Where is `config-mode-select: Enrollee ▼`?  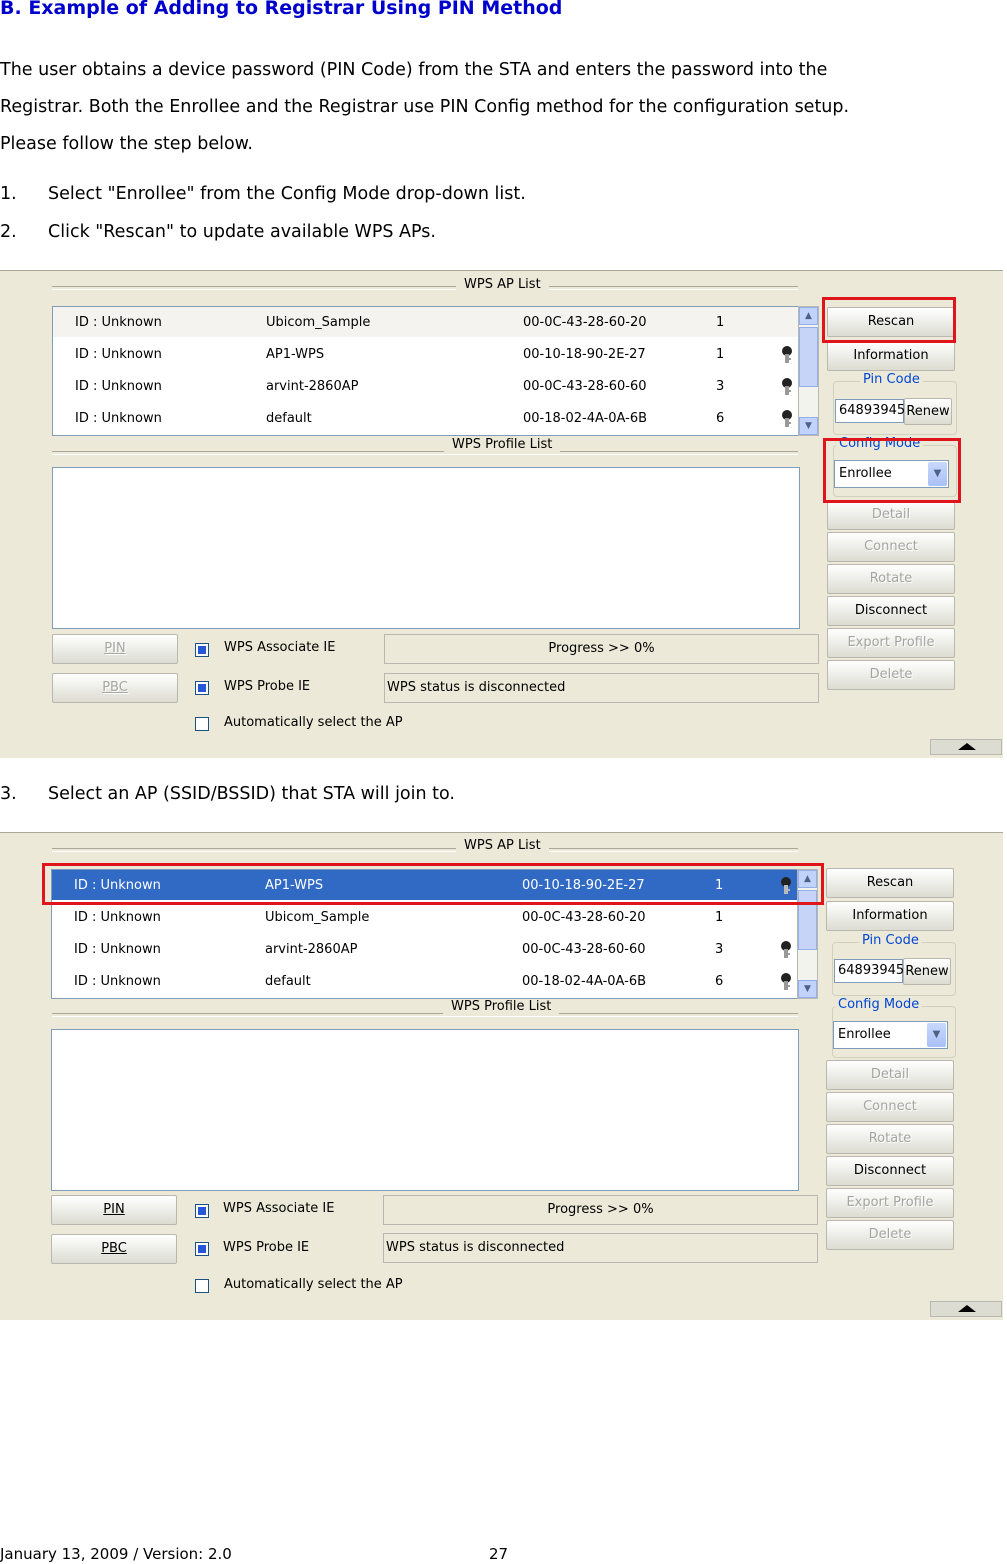 config-mode-select: Enrollee ▼ is located at coordinates (890, 1035).